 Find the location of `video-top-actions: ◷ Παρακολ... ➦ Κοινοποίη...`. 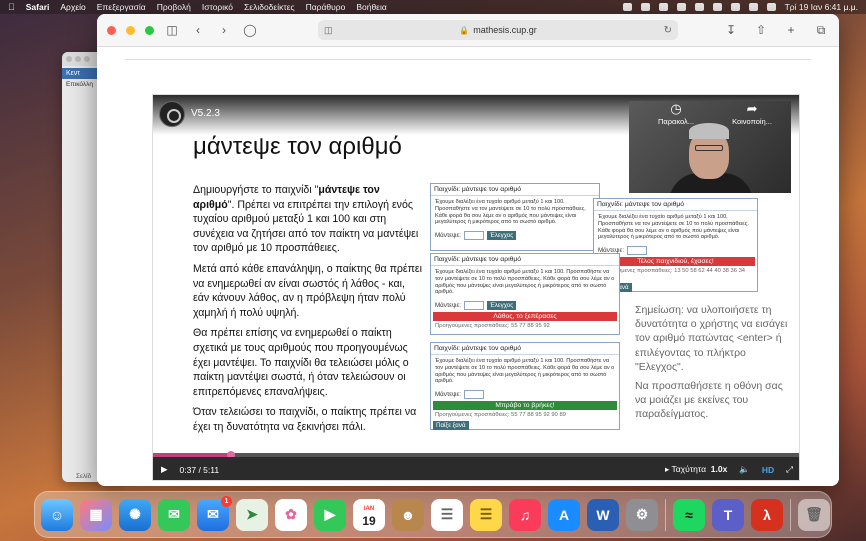

video-top-actions: ◷ Παρακολ... ➦ Κοινοποίη... is located at coordinates (715, 119).